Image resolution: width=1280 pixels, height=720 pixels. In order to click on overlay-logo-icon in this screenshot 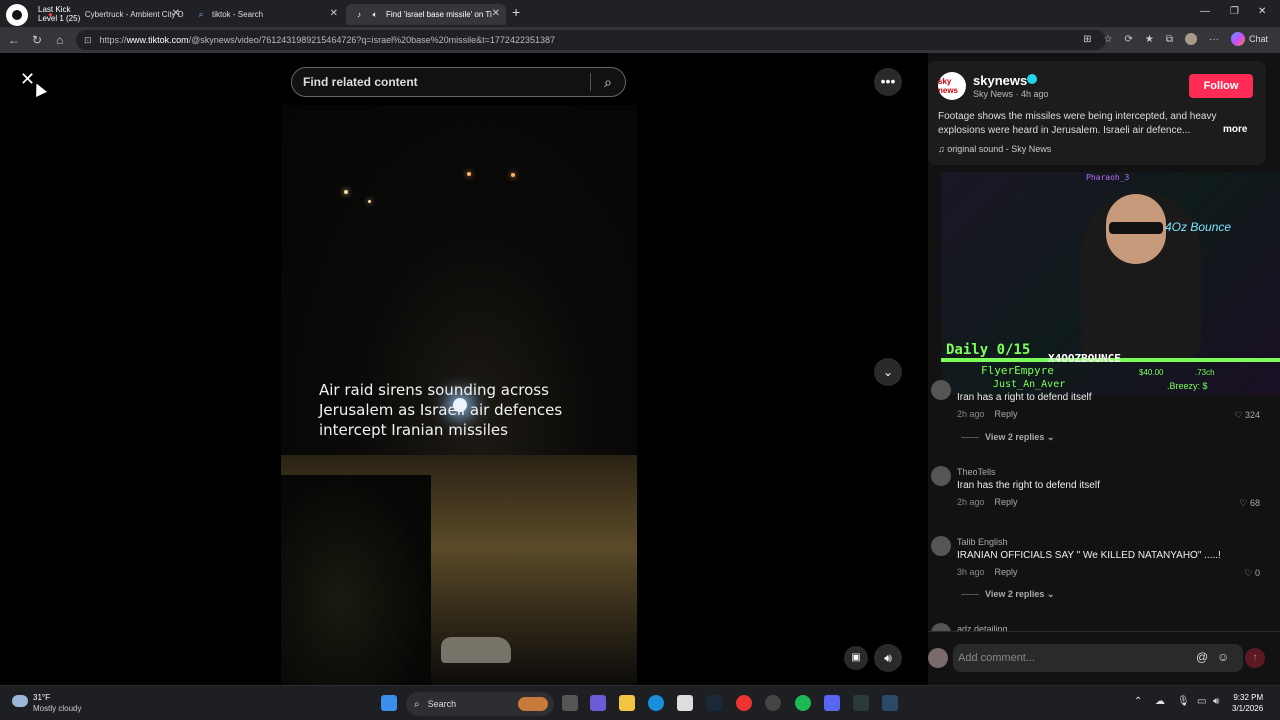, I will do `click(17, 15)`.